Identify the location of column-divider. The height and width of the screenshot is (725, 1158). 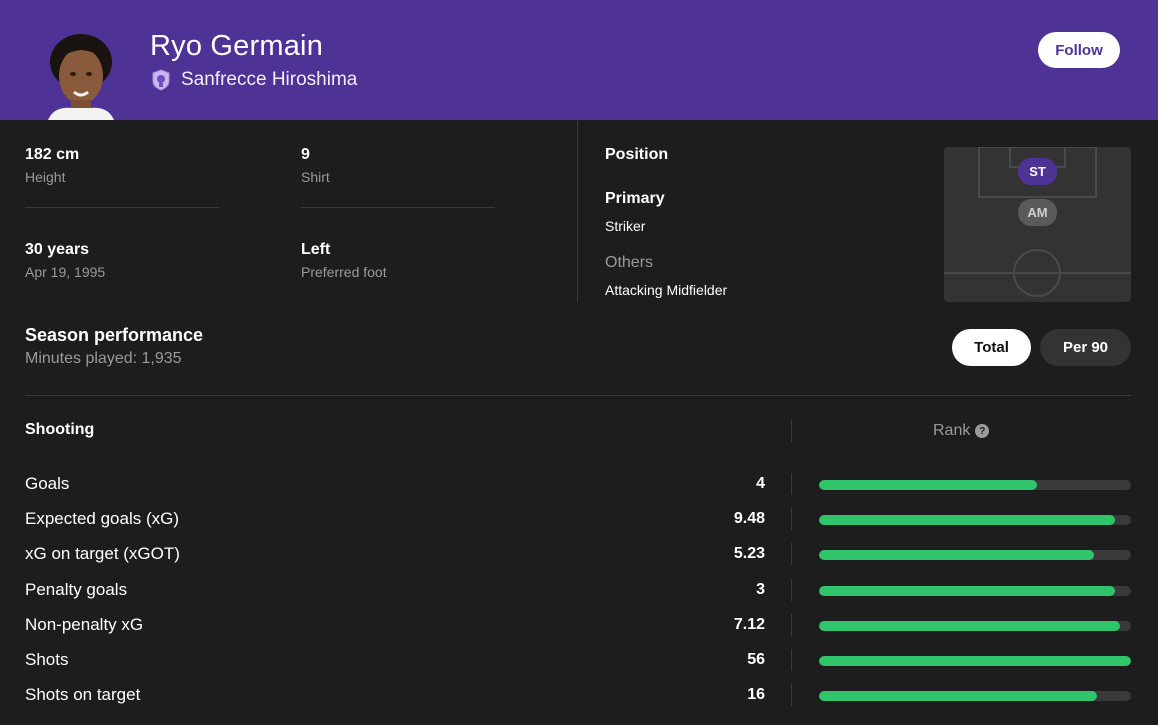
(577, 211).